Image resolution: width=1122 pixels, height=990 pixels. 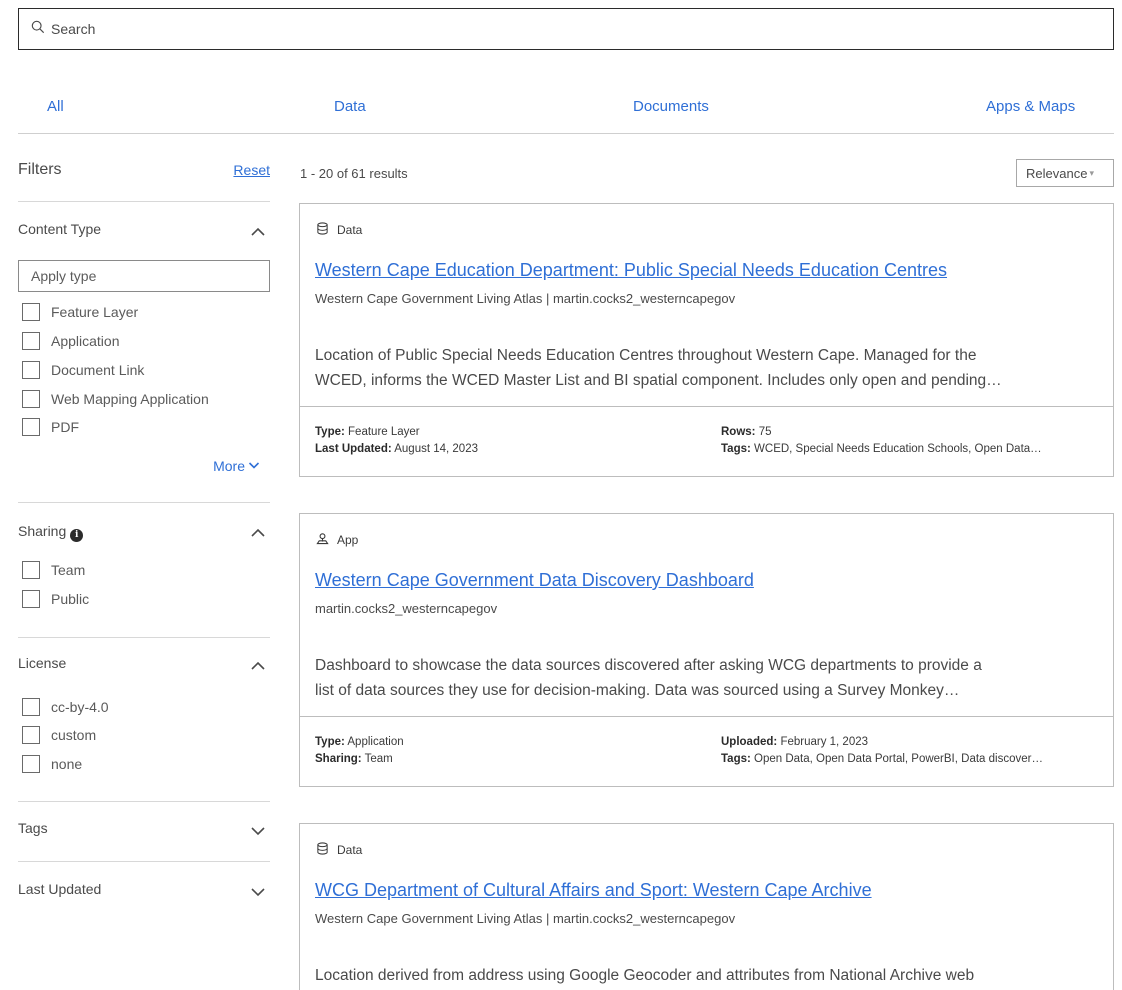 I want to click on checkbox-label: Application, so click(x=85, y=341).